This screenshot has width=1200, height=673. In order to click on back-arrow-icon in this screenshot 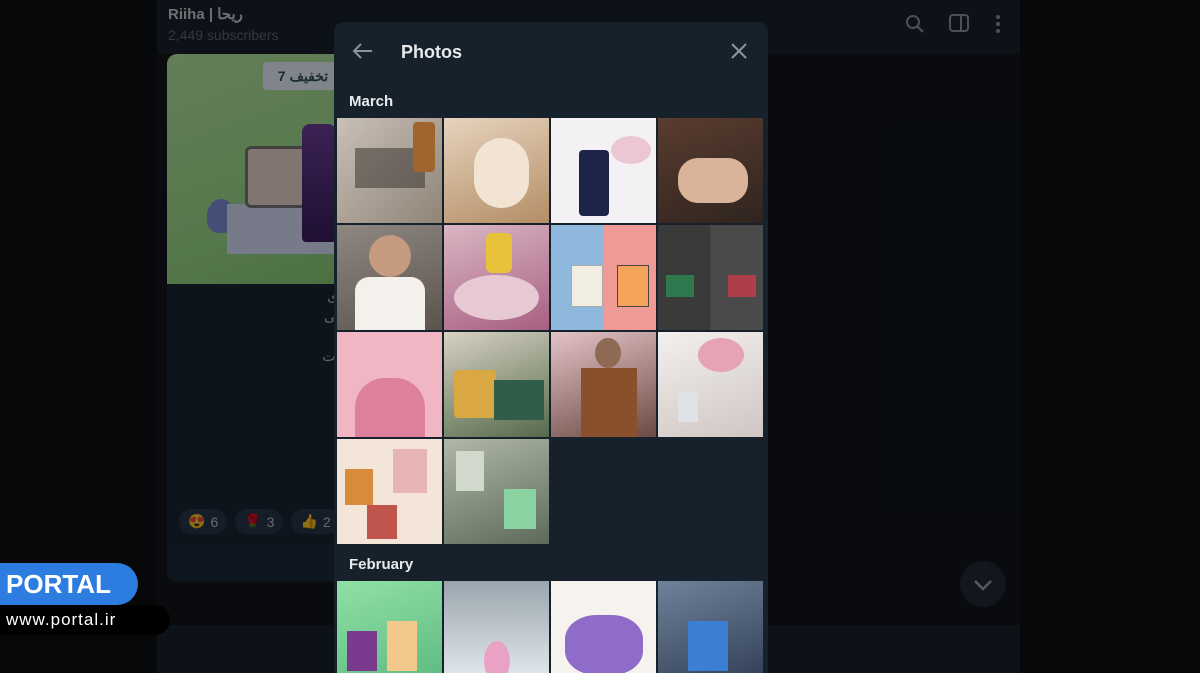, I will do `click(363, 53)`.